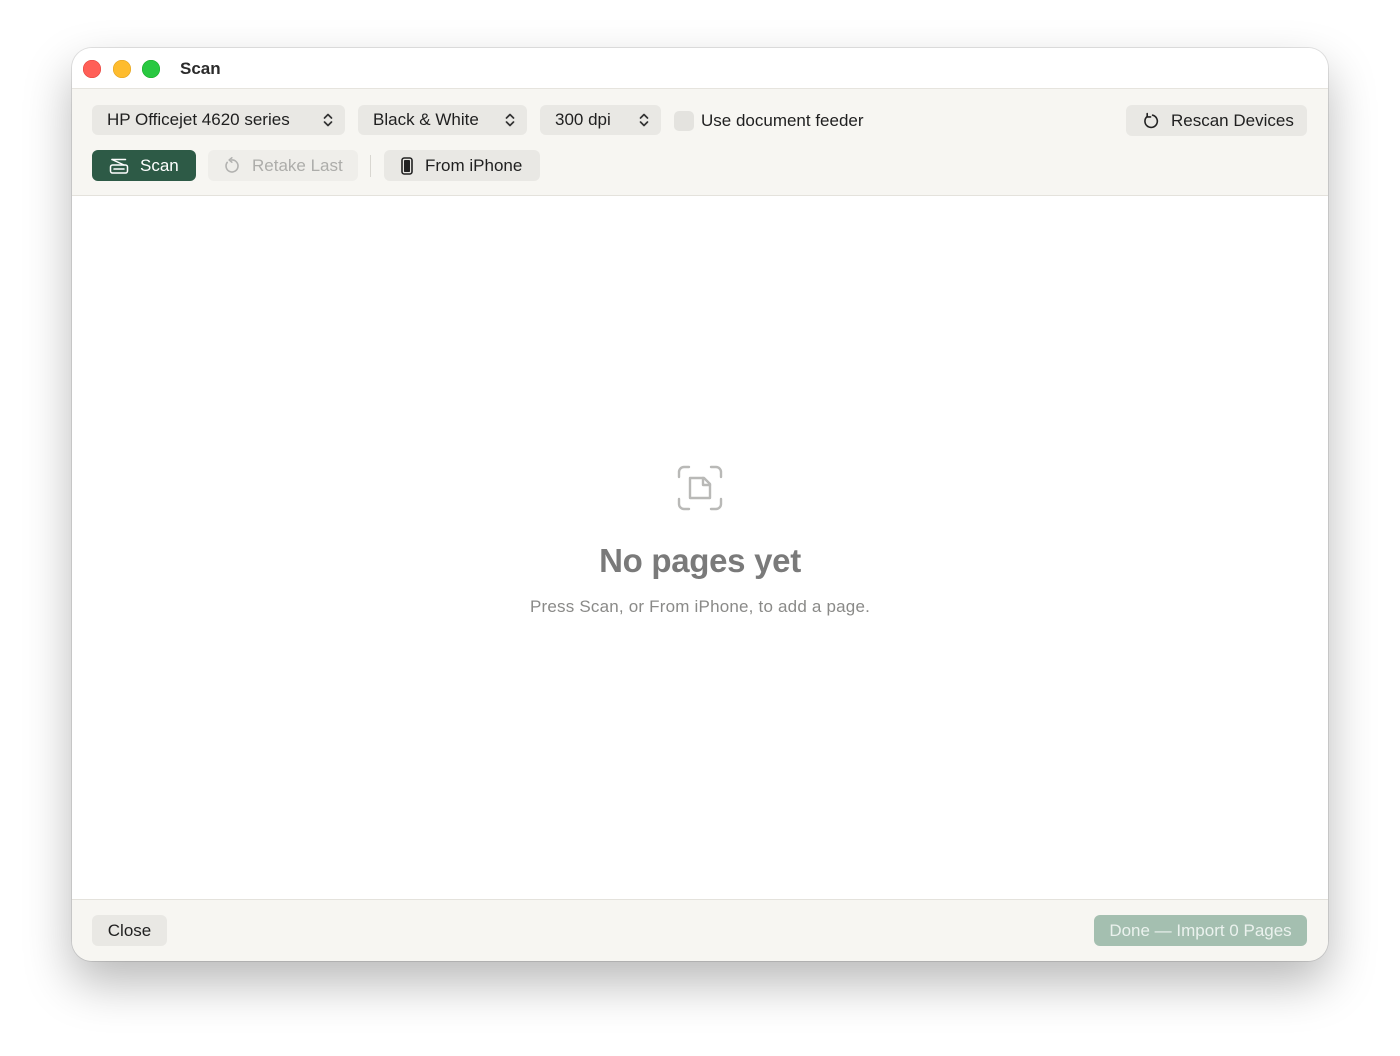 This screenshot has height=1056, width=1400. What do you see at coordinates (700, 488) in the screenshot?
I see `document-scan-icon` at bounding box center [700, 488].